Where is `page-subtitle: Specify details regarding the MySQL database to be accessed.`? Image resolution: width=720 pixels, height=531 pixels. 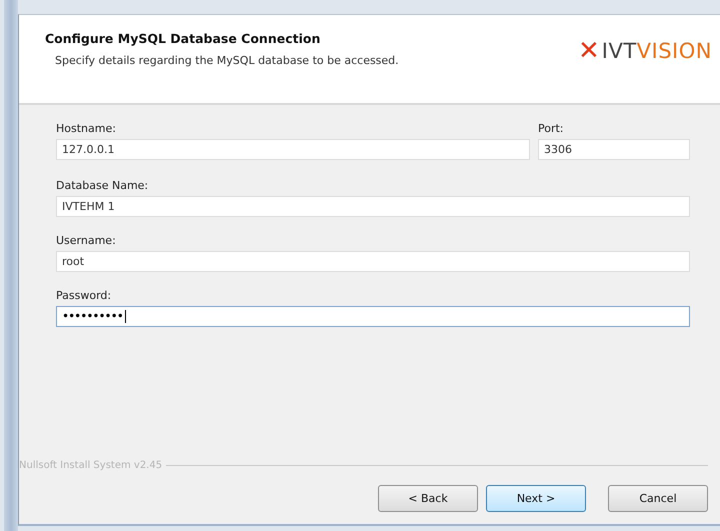 page-subtitle: Specify details regarding the MySQL database to be accessed. is located at coordinates (227, 60).